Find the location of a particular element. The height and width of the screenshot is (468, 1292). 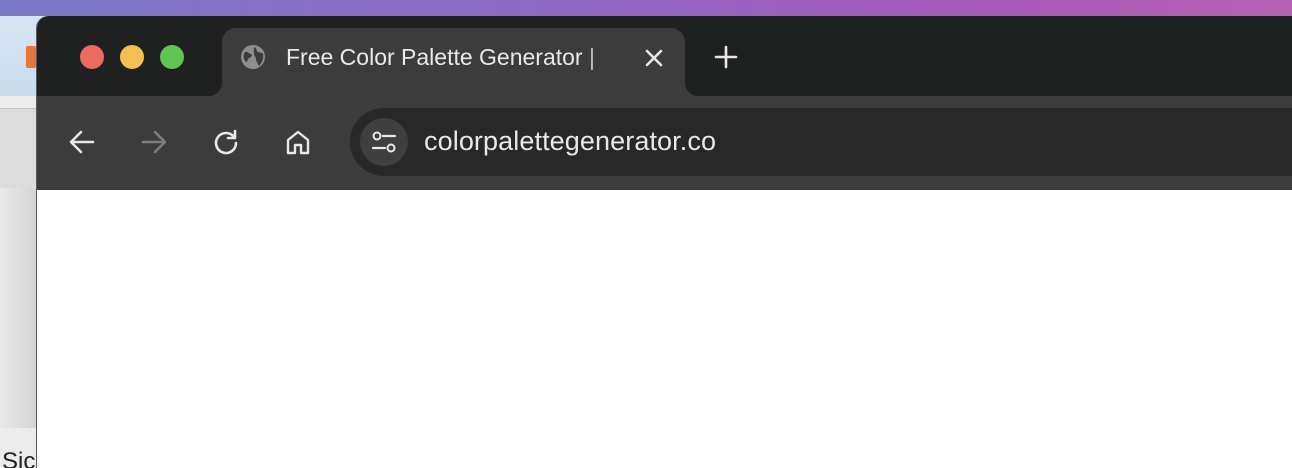

reload-icon is located at coordinates (226, 142).